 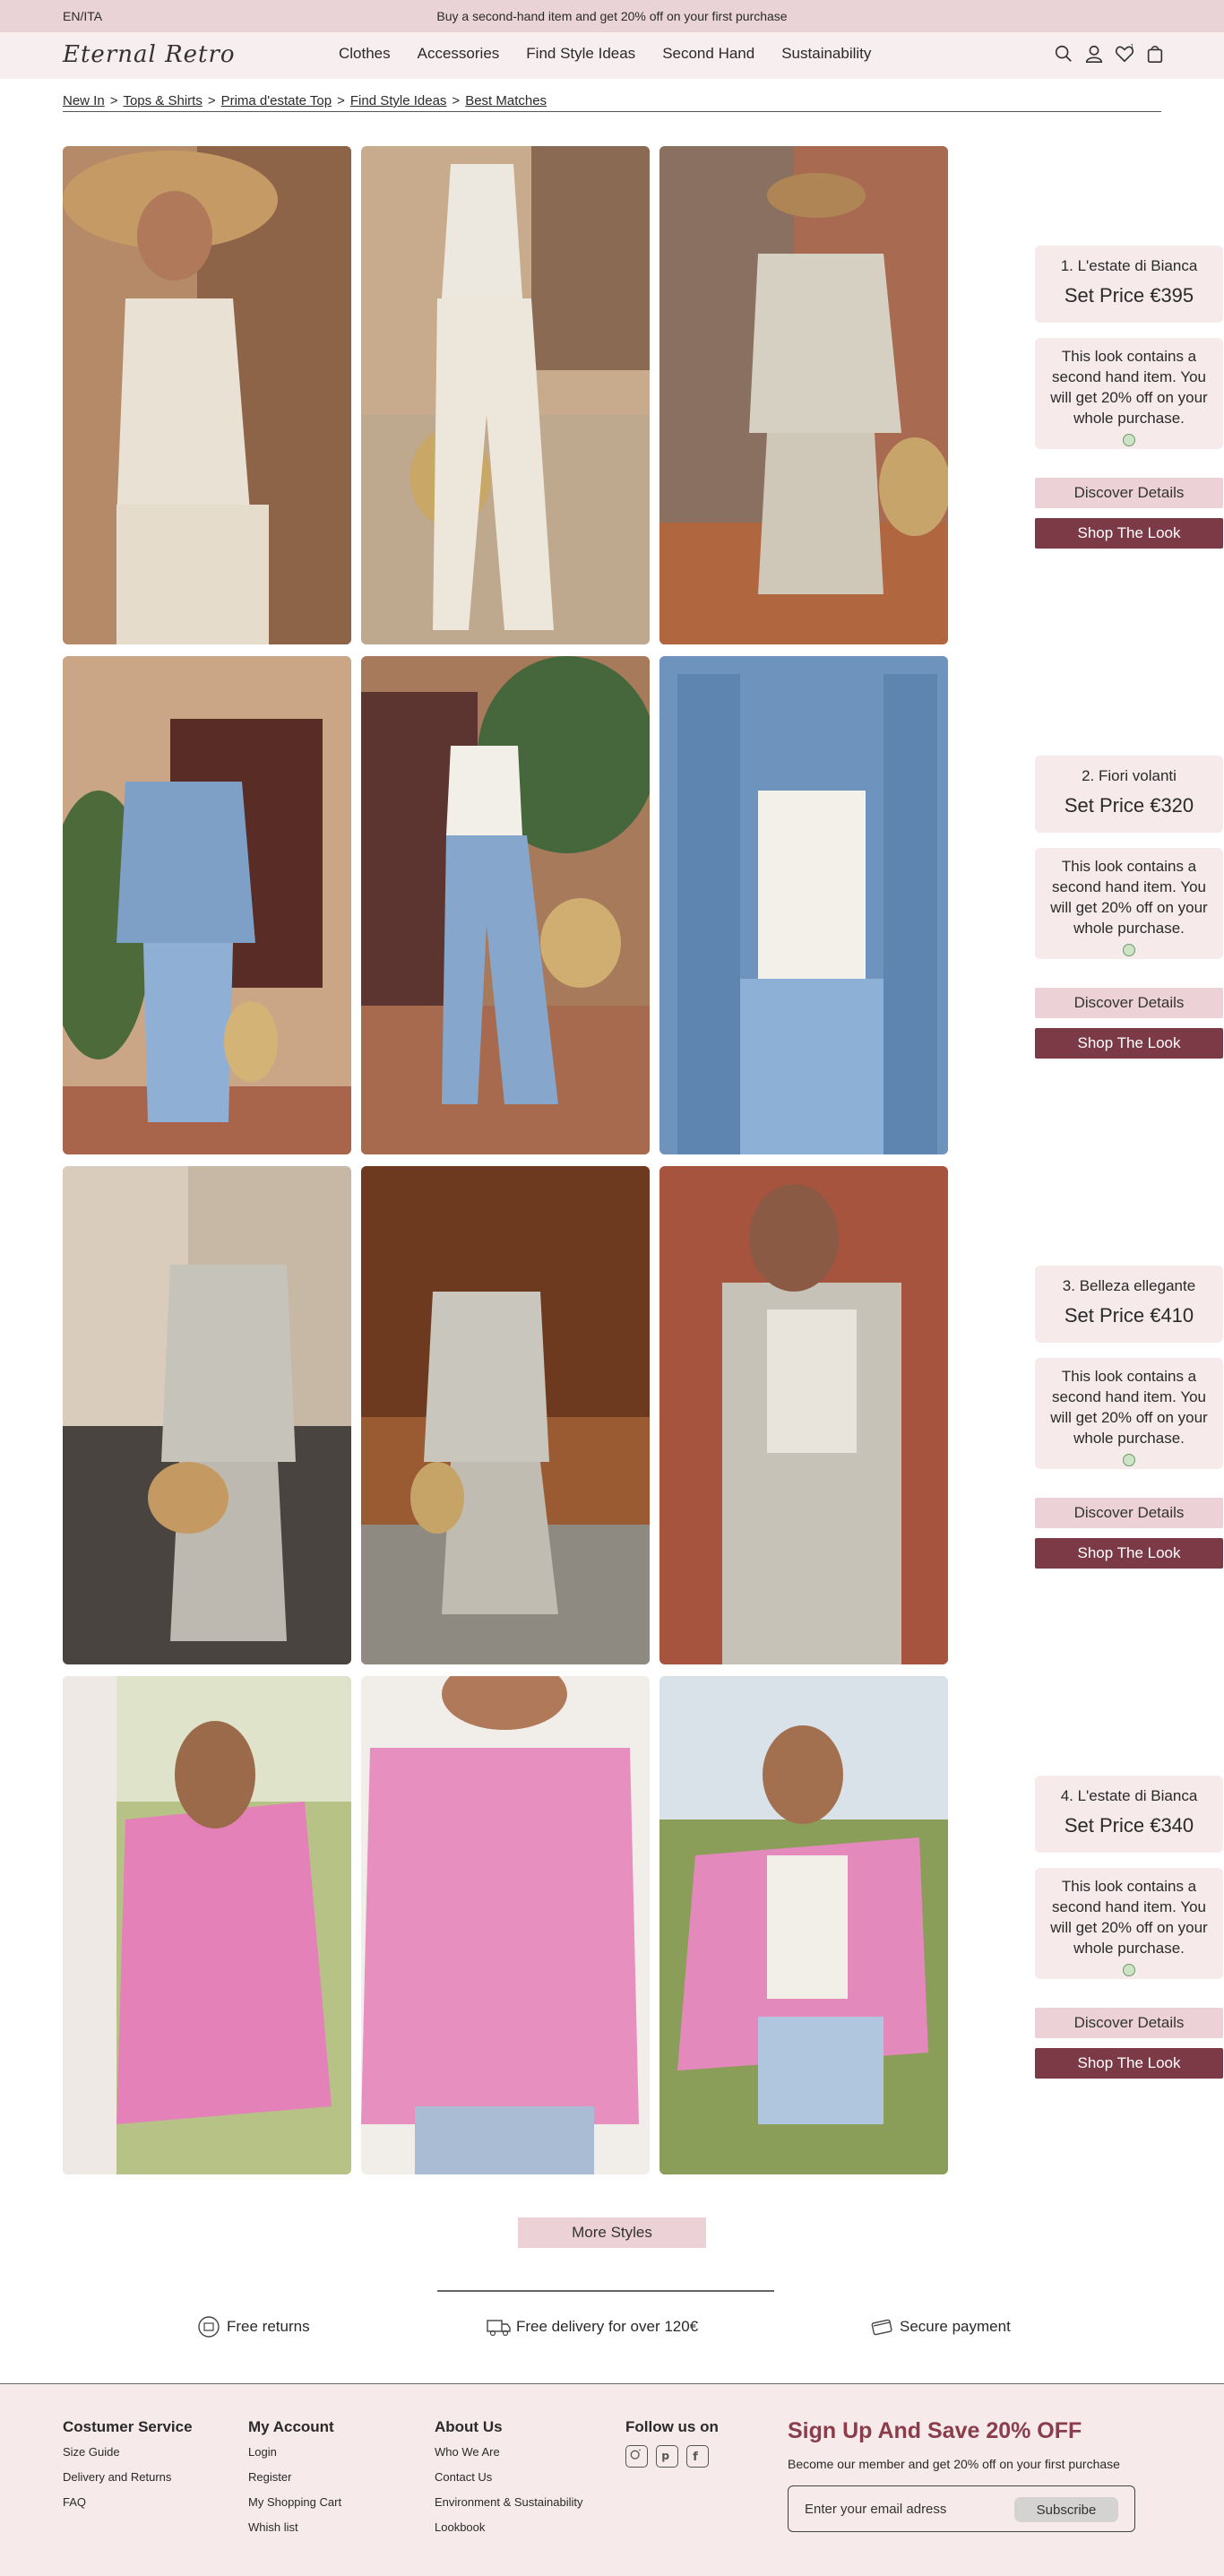 I want to click on footer-heading: Follow us on, so click(x=672, y=2426).